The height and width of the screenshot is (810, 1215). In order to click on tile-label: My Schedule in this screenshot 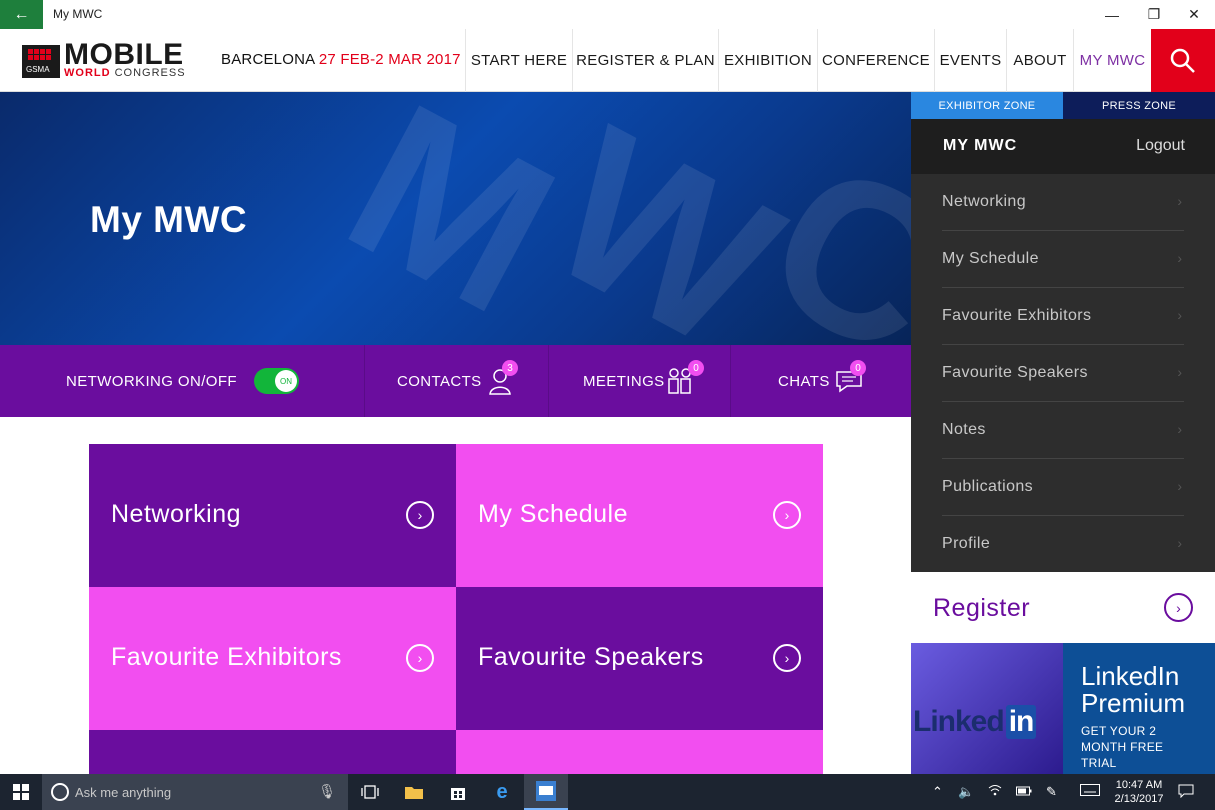, I will do `click(553, 514)`.